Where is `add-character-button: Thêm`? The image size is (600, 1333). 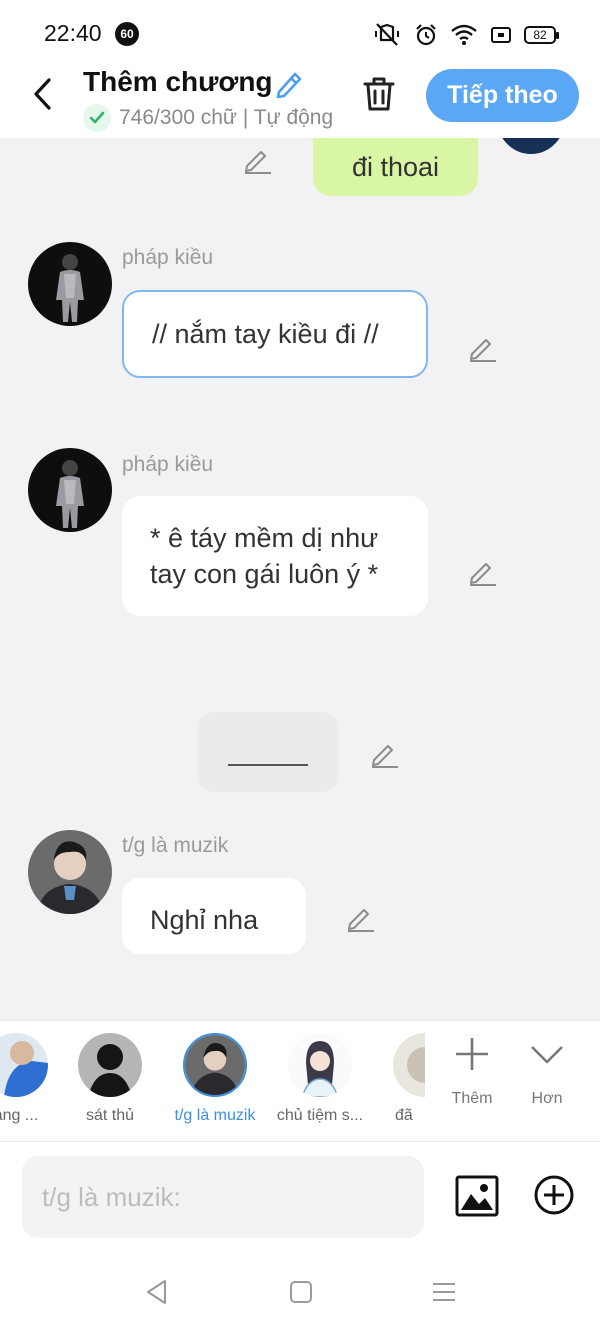
add-character-button: Thêm is located at coordinates (472, 1071).